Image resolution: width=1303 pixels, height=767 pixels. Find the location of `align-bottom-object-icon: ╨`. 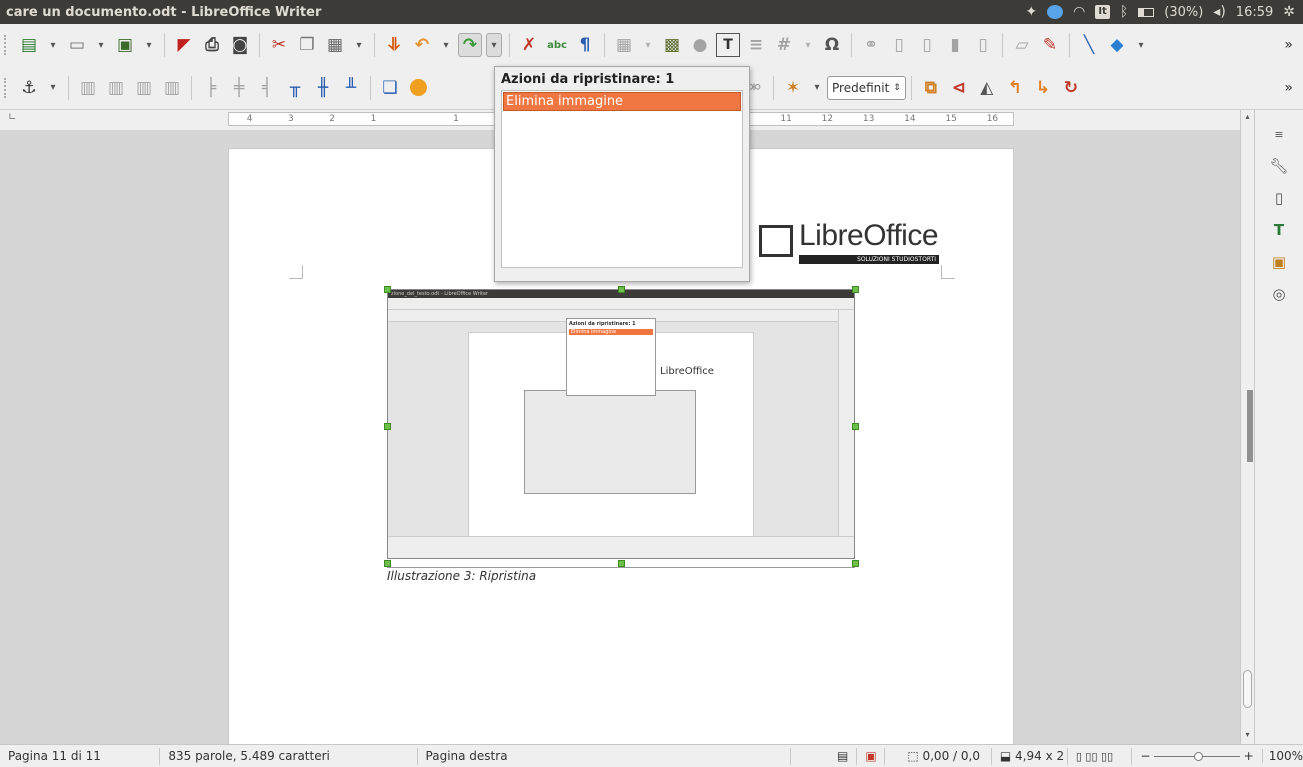

align-bottom-object-icon: ╨ is located at coordinates (351, 88).